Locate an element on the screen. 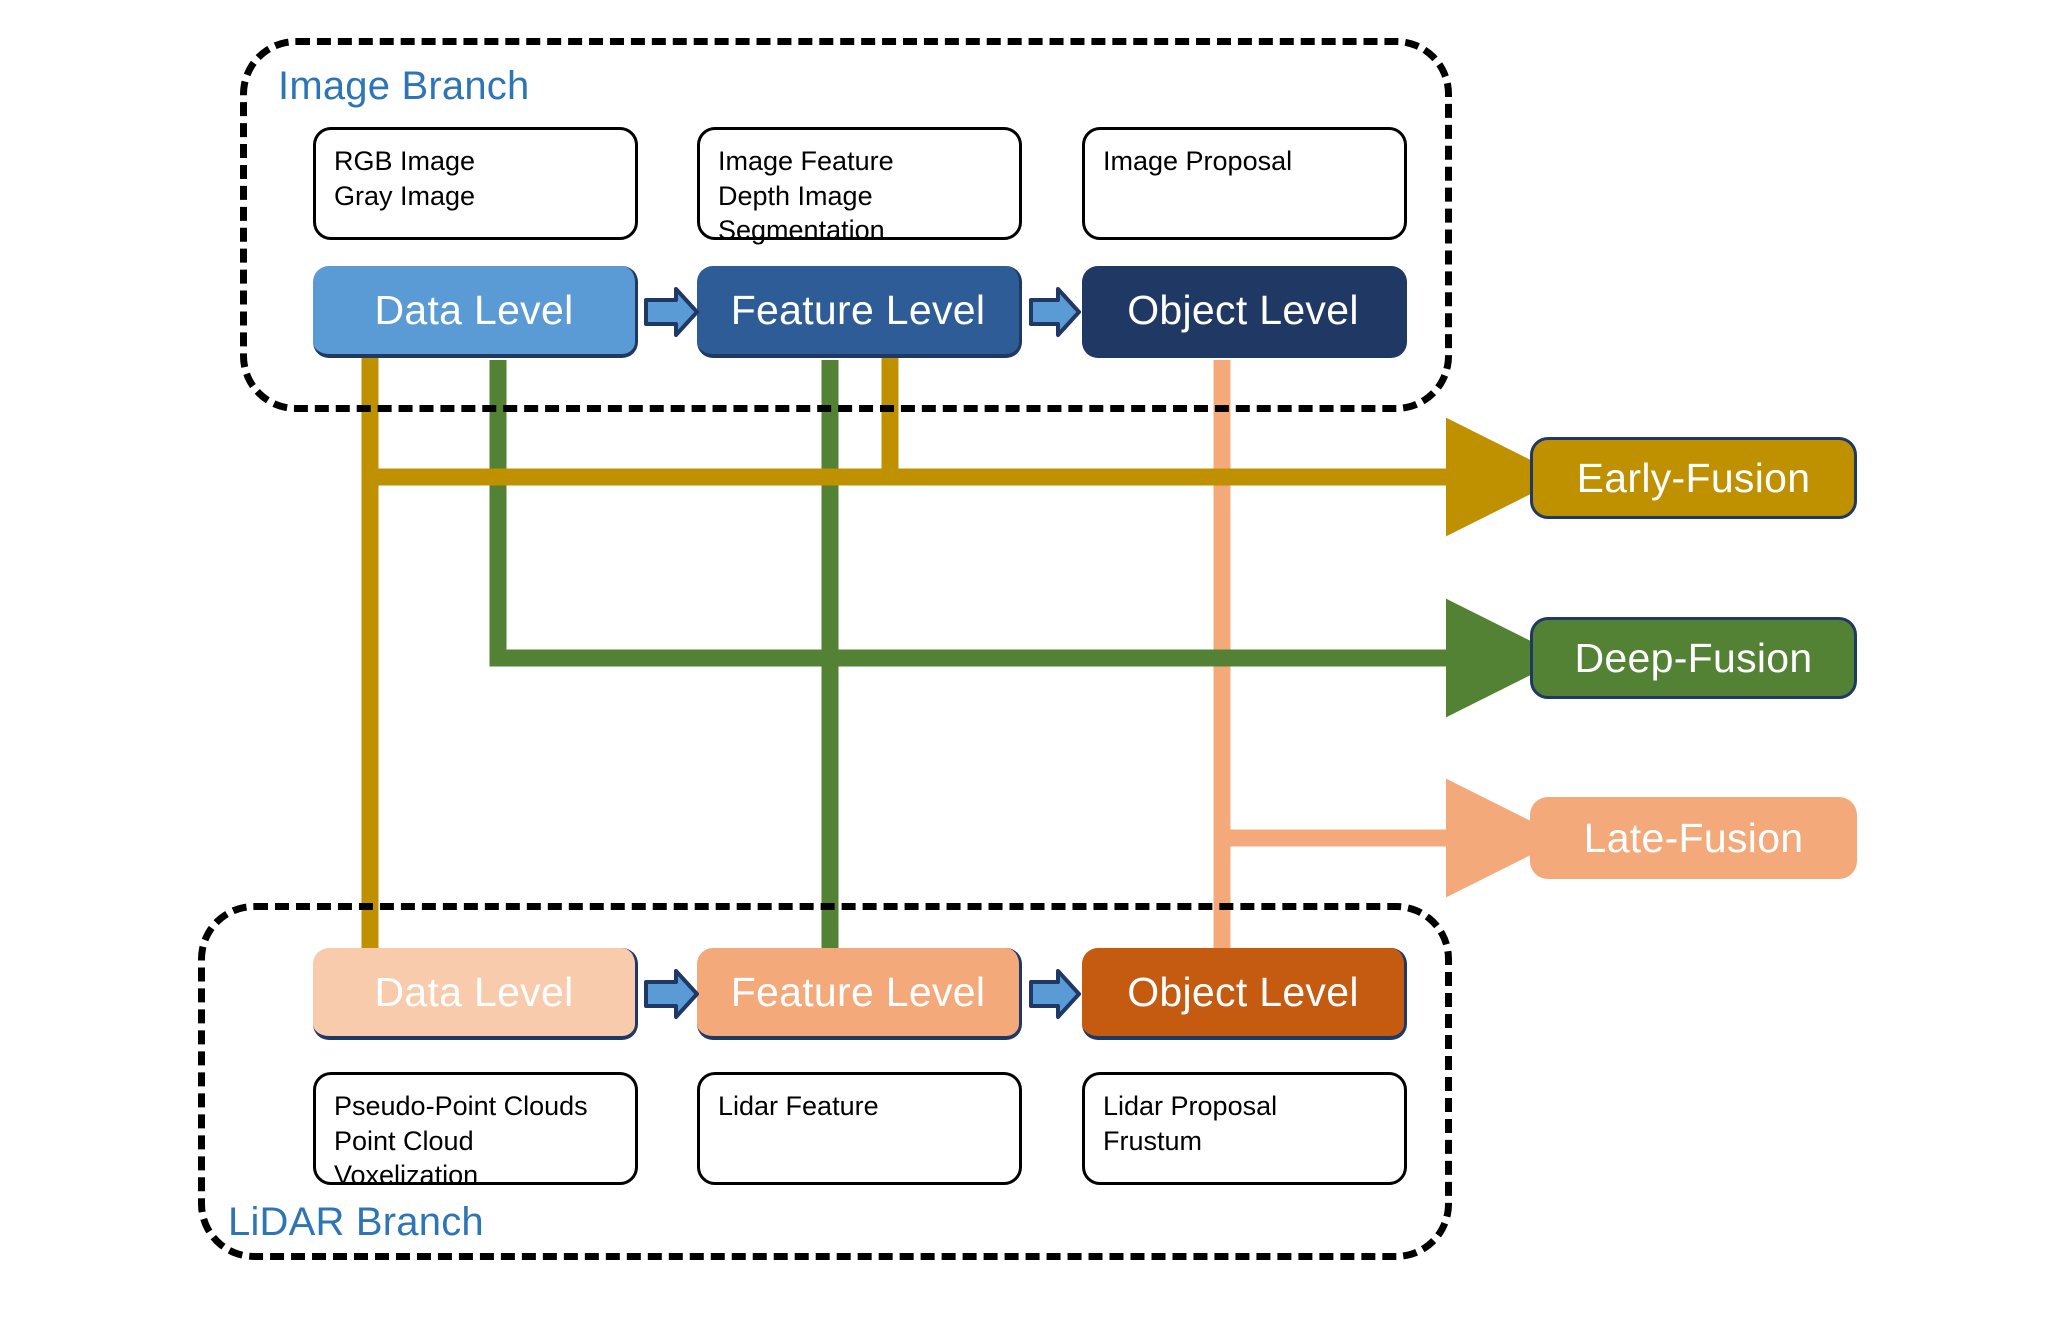 This screenshot has height=1318, width=2054. fusion-late: Late-Fusion is located at coordinates (1693, 838).